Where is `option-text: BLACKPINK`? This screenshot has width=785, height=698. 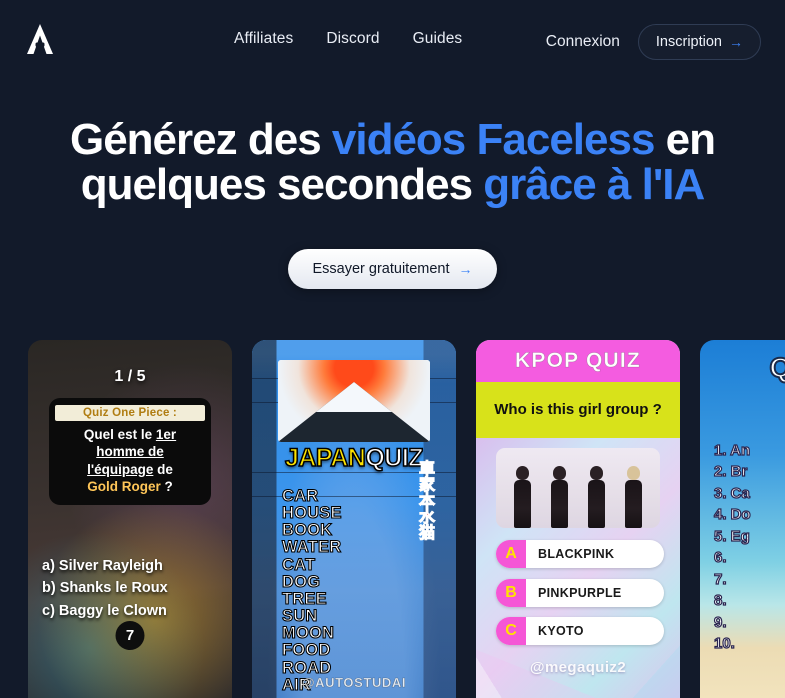
option-text: BLACKPINK is located at coordinates (576, 554).